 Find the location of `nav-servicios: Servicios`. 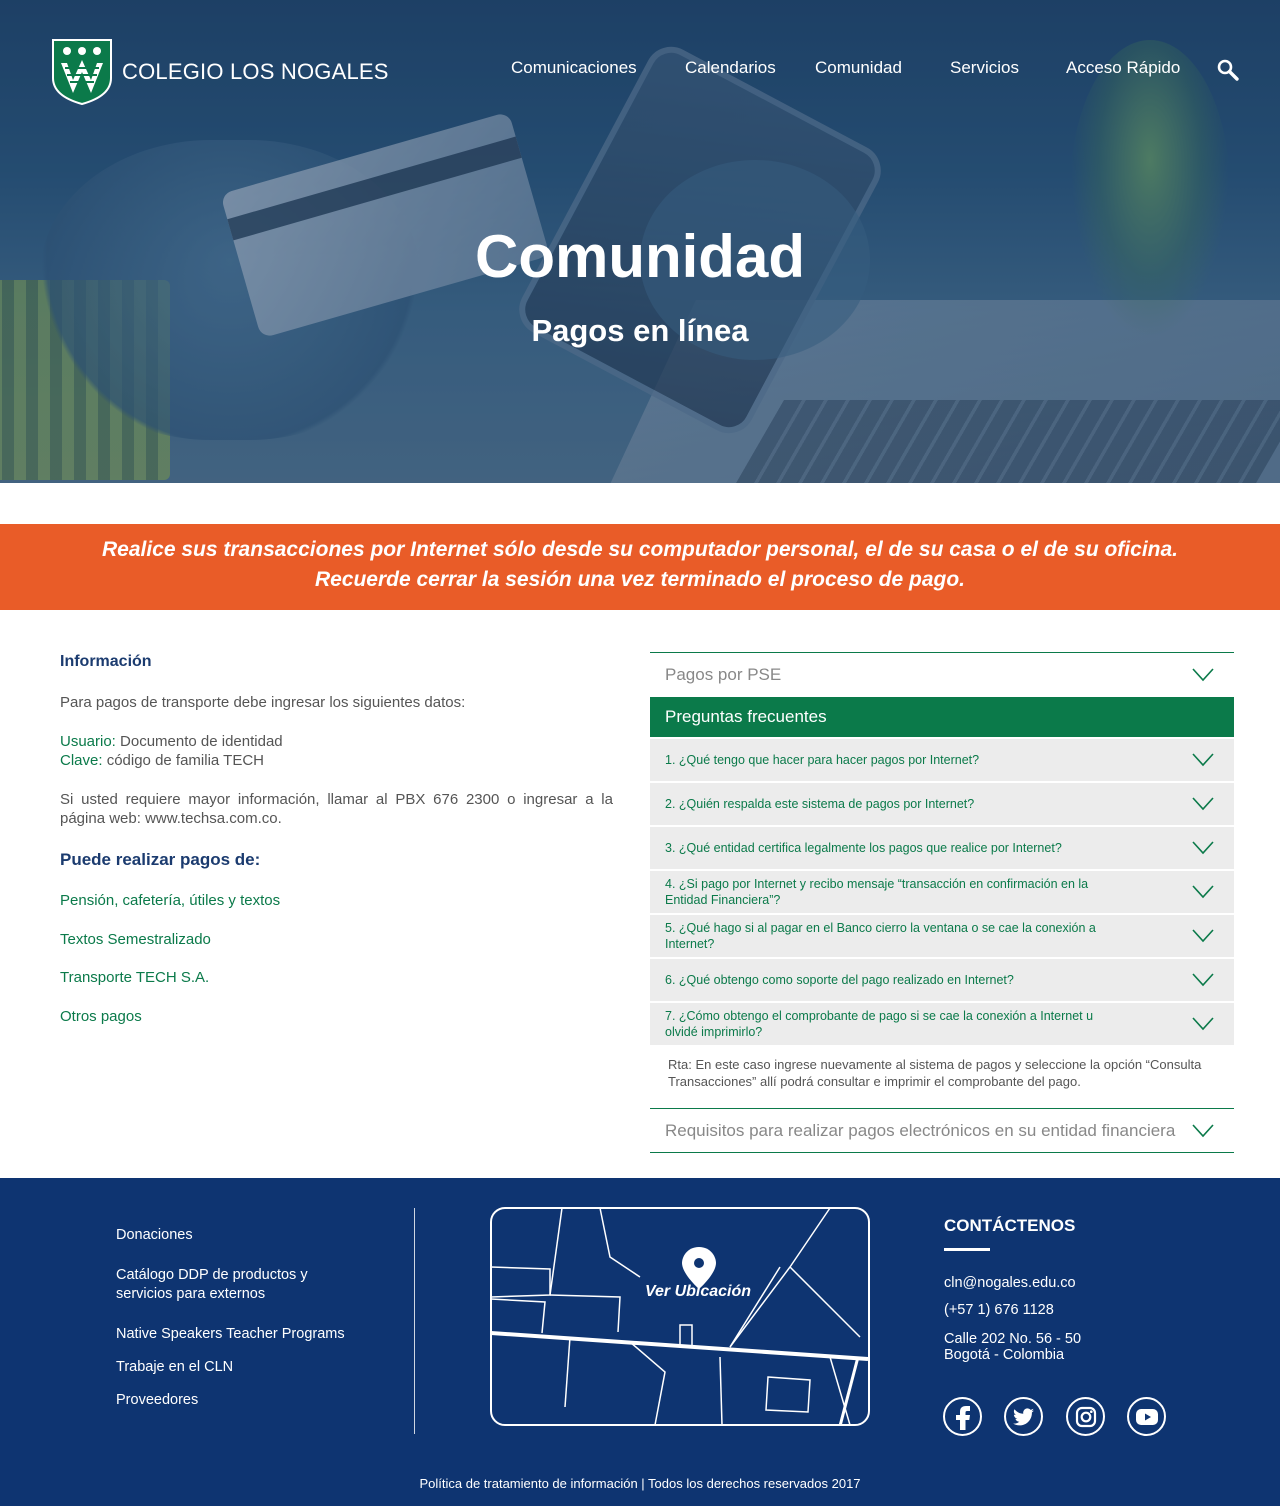

nav-servicios: Servicios is located at coordinates (984, 68).